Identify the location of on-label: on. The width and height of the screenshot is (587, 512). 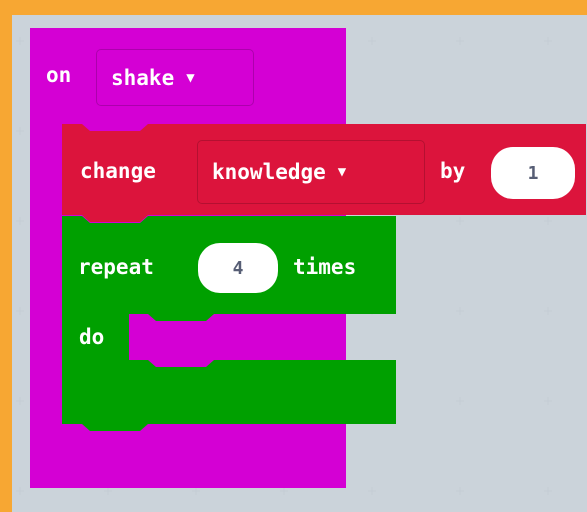
(59, 75).